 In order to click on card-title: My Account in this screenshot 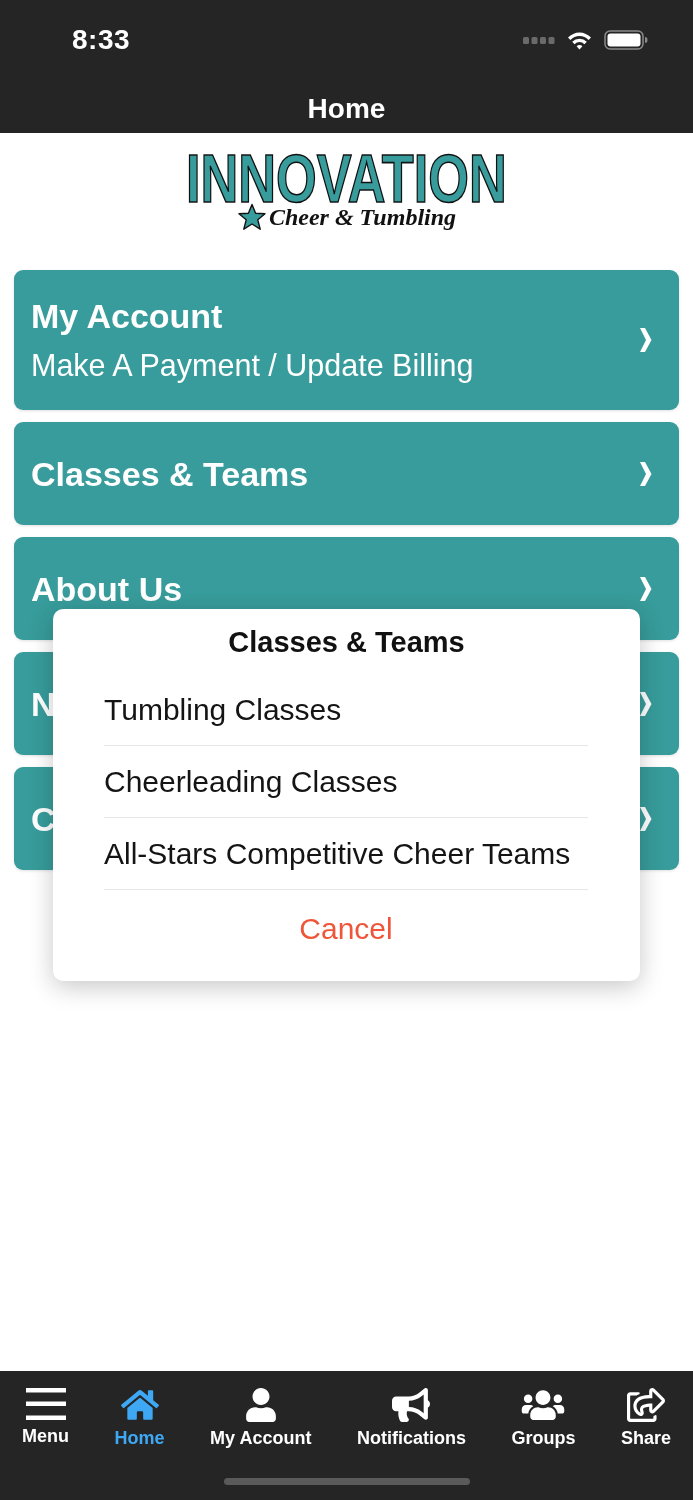, I will do `click(127, 316)`.